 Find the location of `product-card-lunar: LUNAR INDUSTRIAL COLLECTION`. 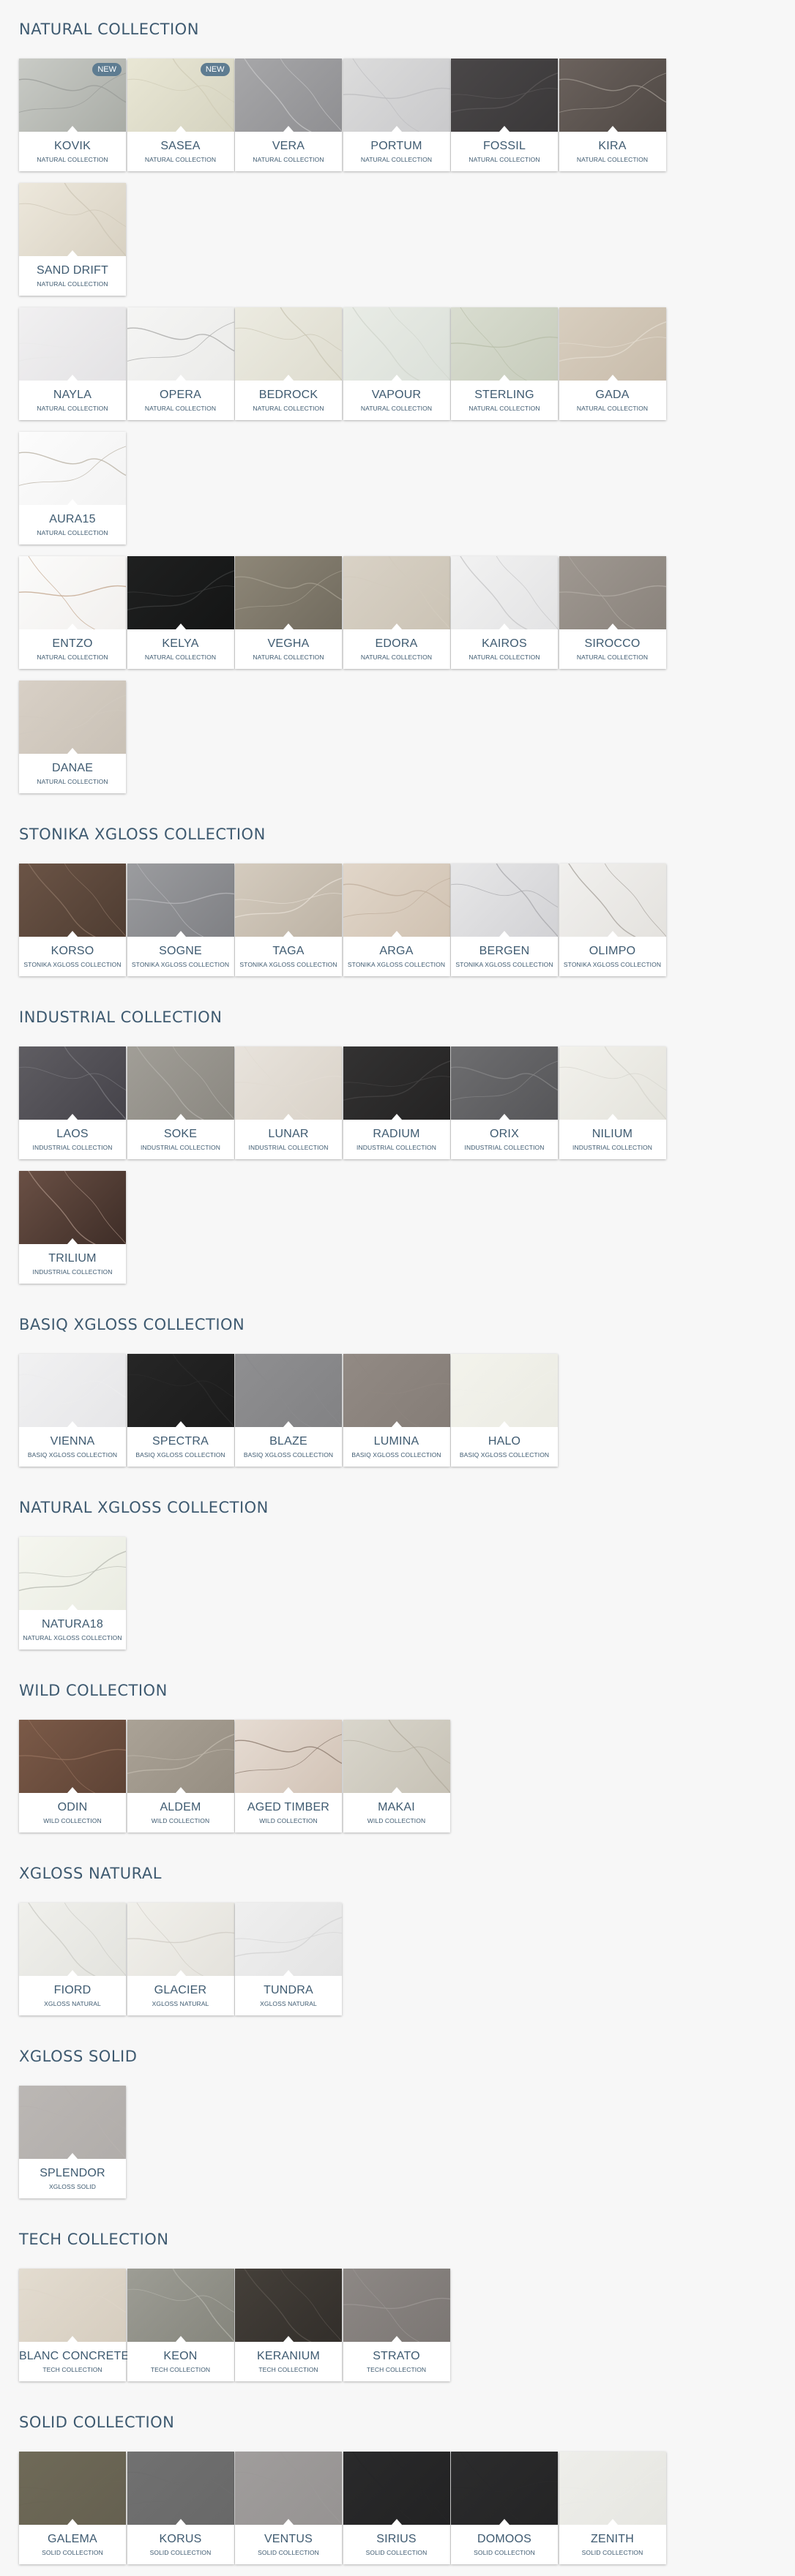

product-card-lunar: LUNAR INDUSTRIAL COLLECTION is located at coordinates (288, 1102).